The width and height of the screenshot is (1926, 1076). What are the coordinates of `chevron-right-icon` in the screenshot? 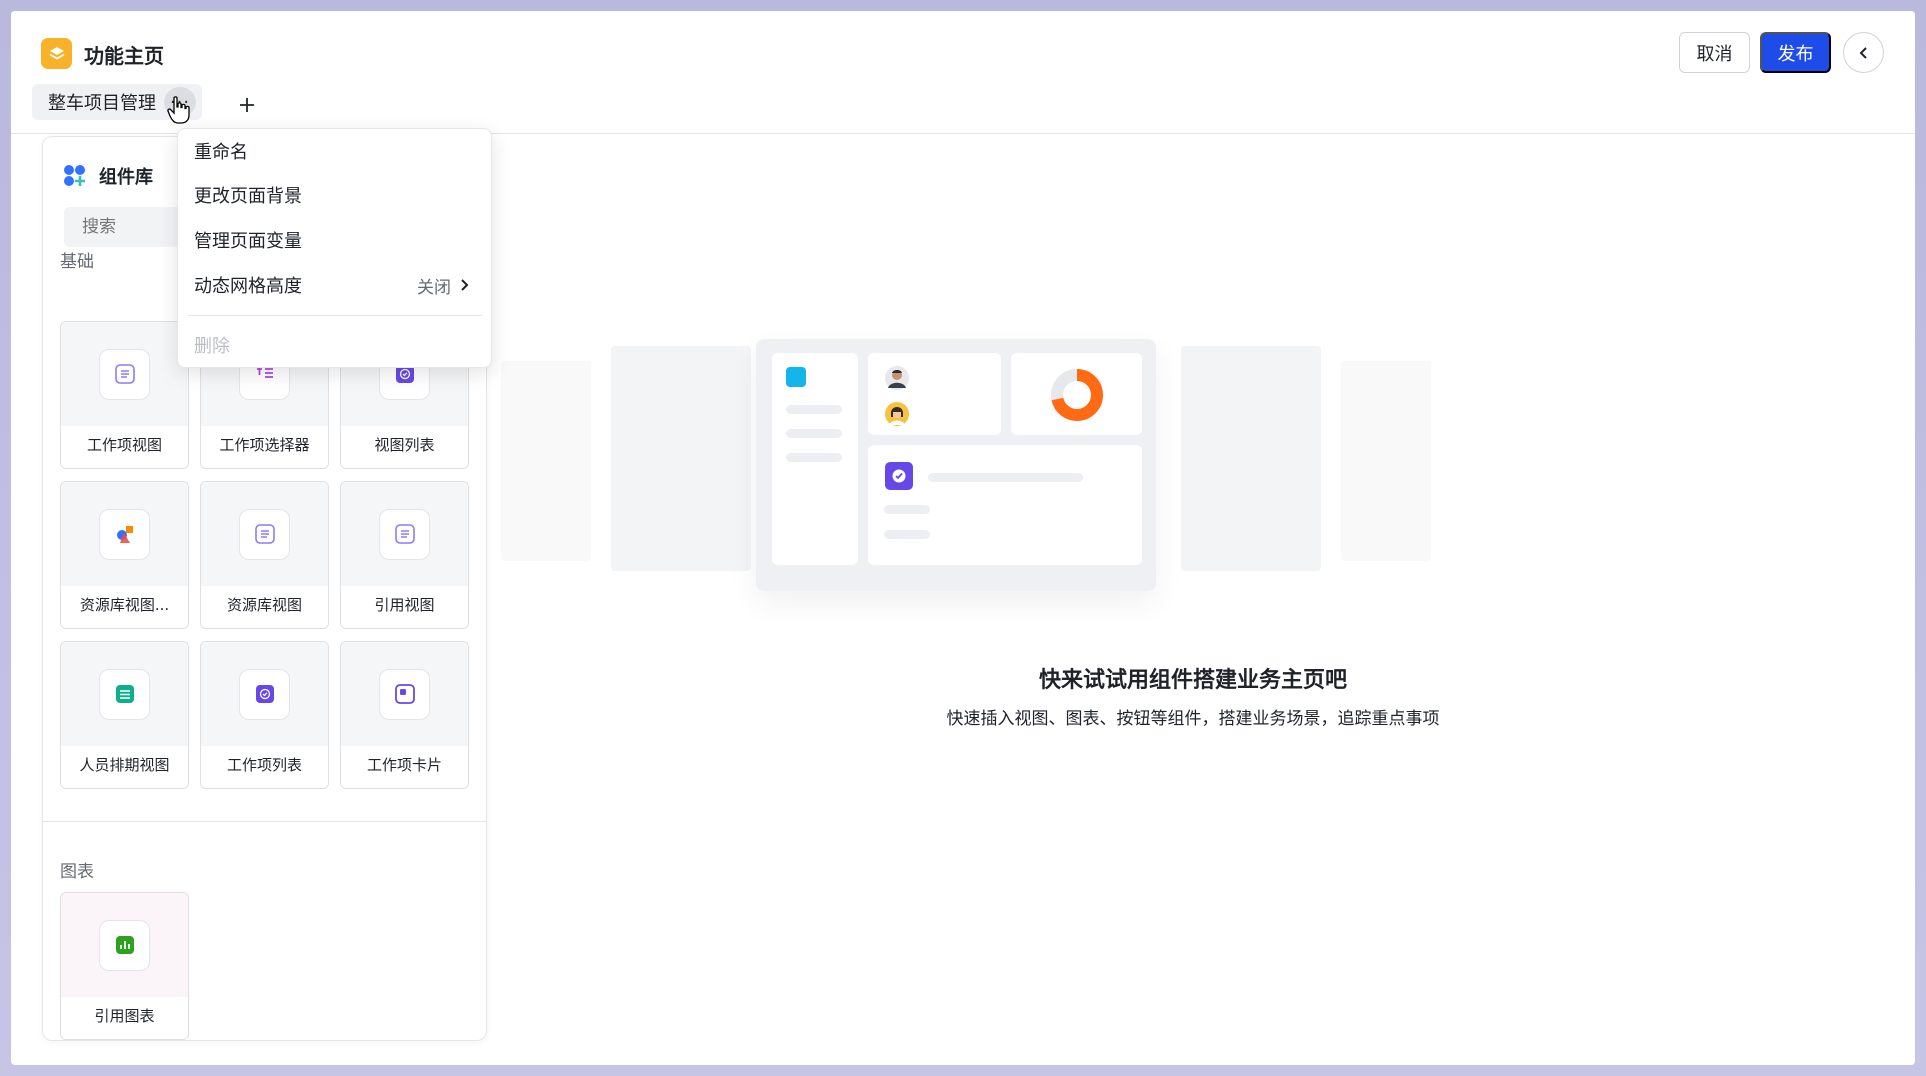 It's located at (465, 285).